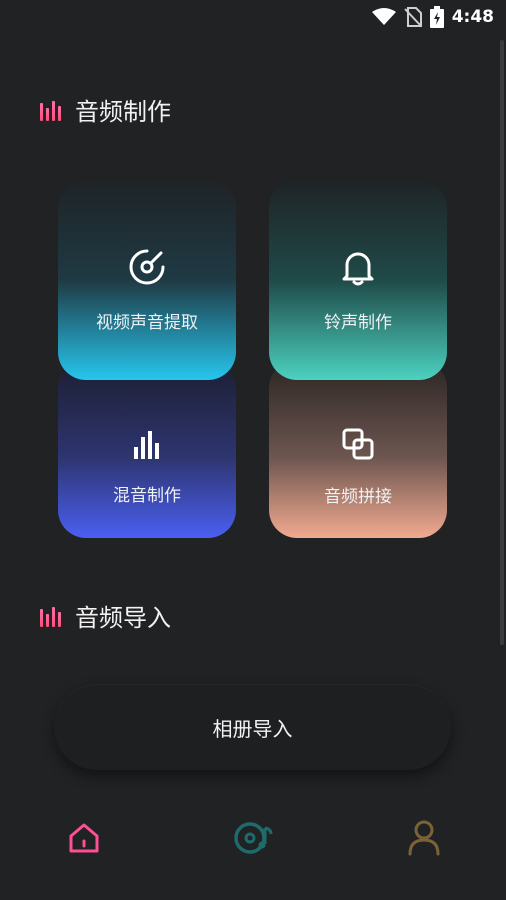  I want to click on card-label: 混音制作, so click(147, 495).